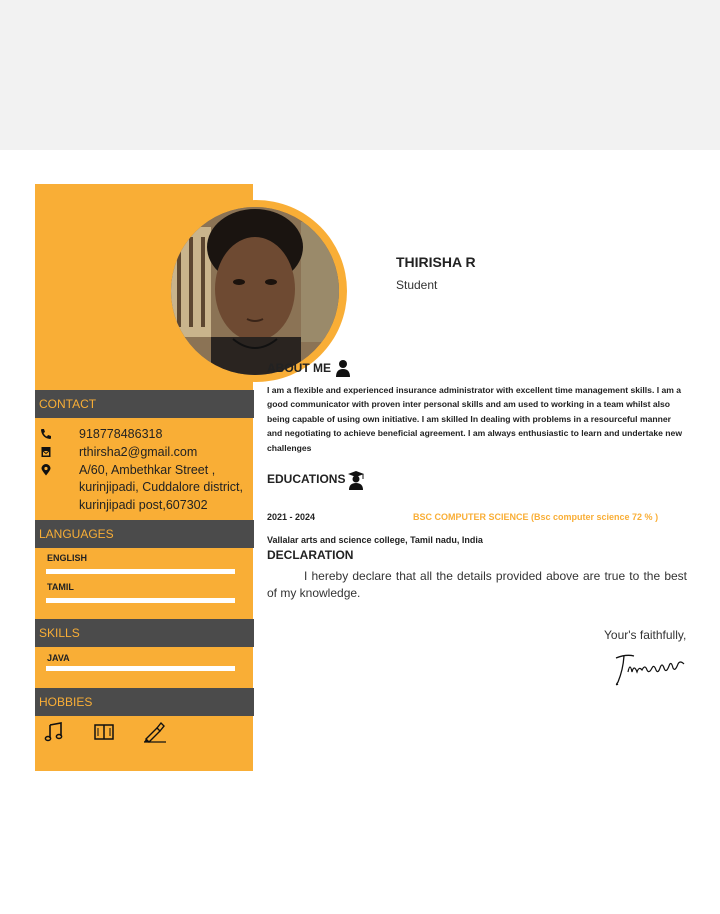 The image size is (720, 914). I want to click on person-icon, so click(343, 368).